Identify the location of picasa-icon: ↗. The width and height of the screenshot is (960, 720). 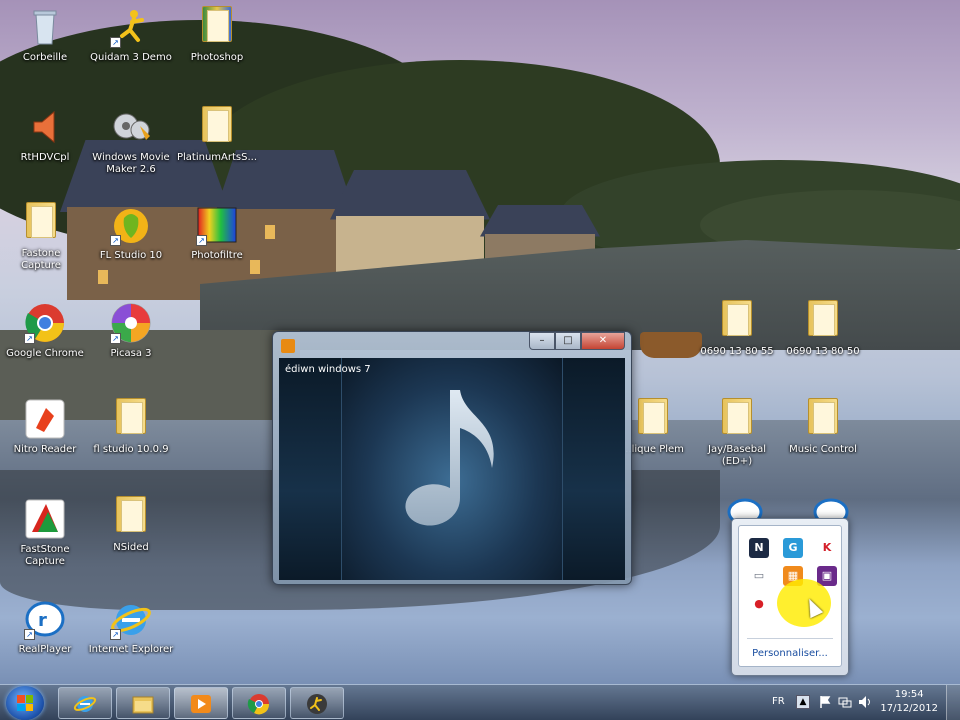
(131, 323).